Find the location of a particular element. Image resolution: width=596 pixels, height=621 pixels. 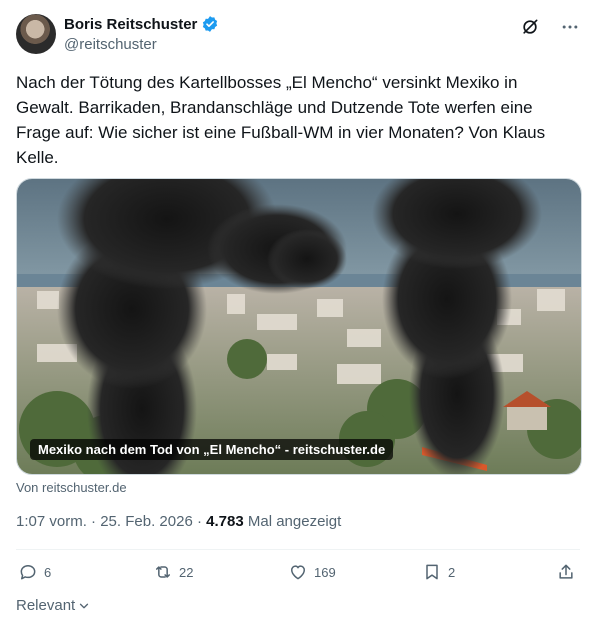

view-count-label: Mal angezeigt is located at coordinates (294, 521).